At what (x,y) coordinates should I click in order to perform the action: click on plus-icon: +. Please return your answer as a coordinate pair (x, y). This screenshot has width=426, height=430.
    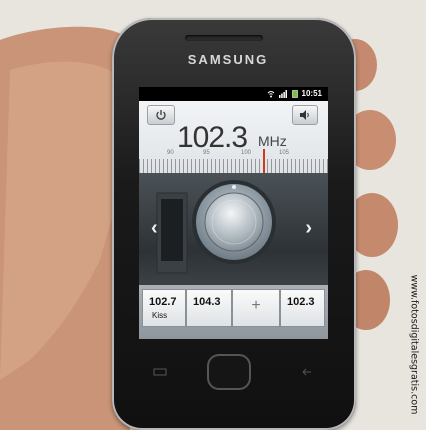
    Looking at the image, I should click on (256, 305).